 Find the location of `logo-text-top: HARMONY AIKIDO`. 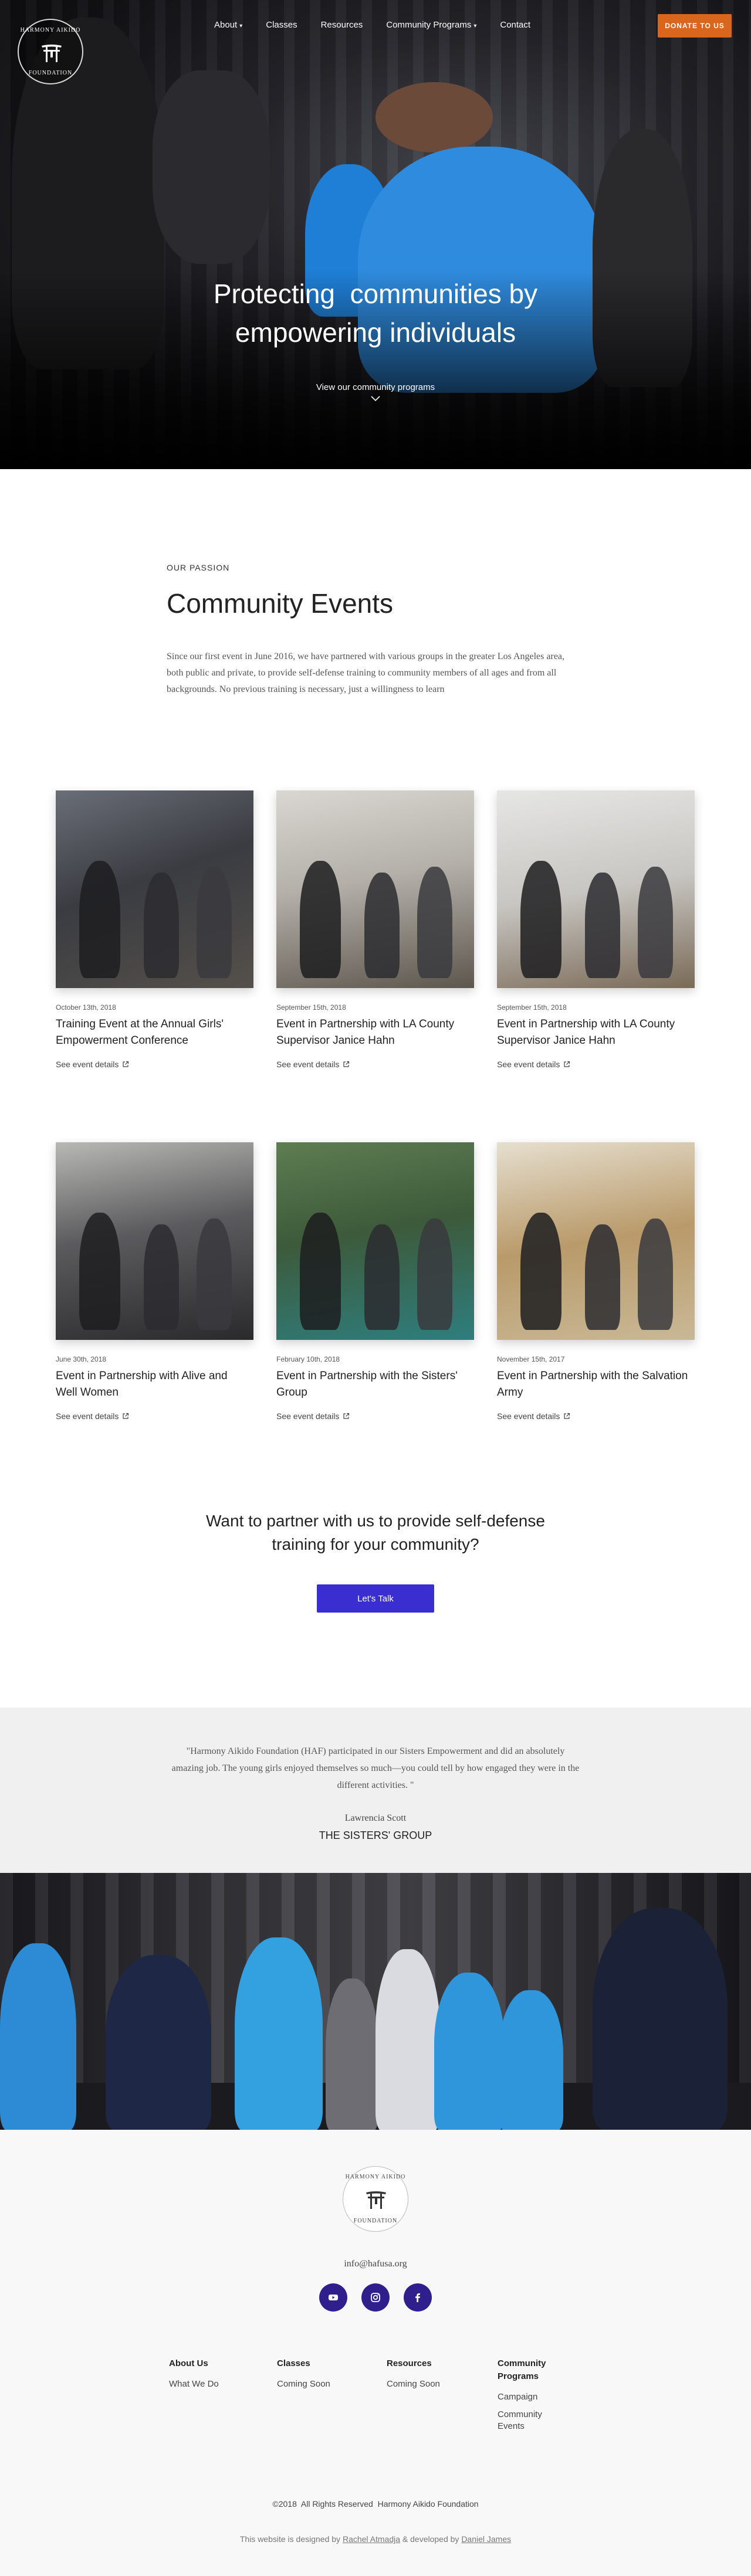

logo-text-top: HARMONY AIKIDO is located at coordinates (50, 30).